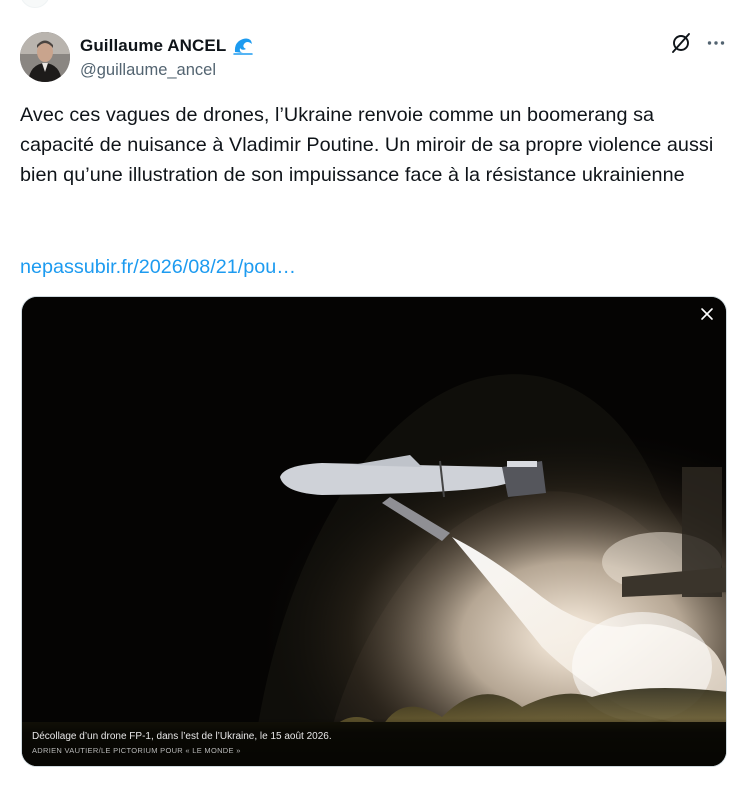 This screenshot has height=787, width=737. What do you see at coordinates (35, 4) in the screenshot?
I see `previous-avatar-remnant` at bounding box center [35, 4].